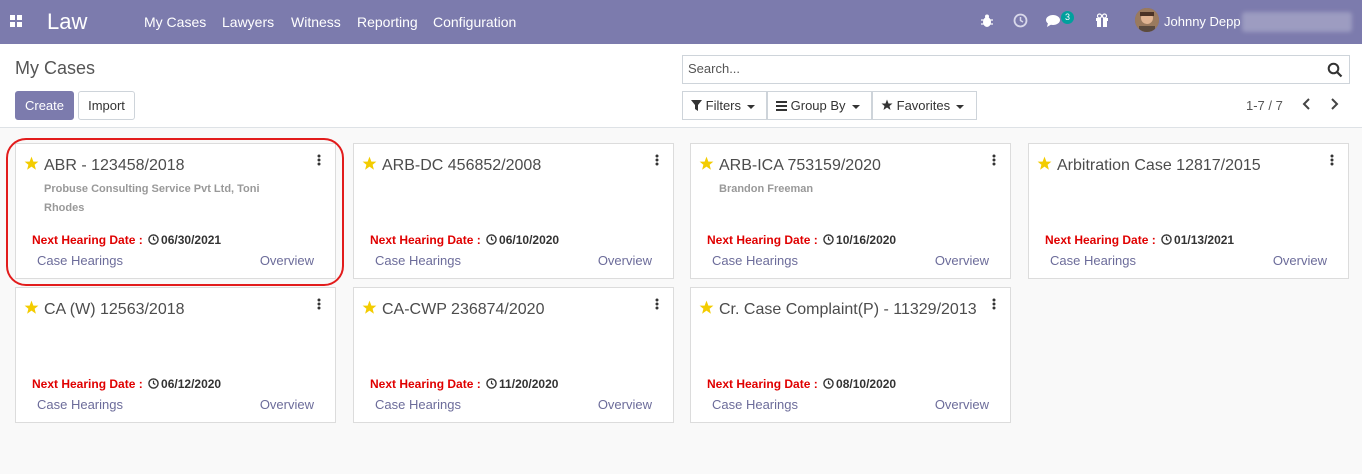  I want to click on page-title: My Cases, so click(55, 68).